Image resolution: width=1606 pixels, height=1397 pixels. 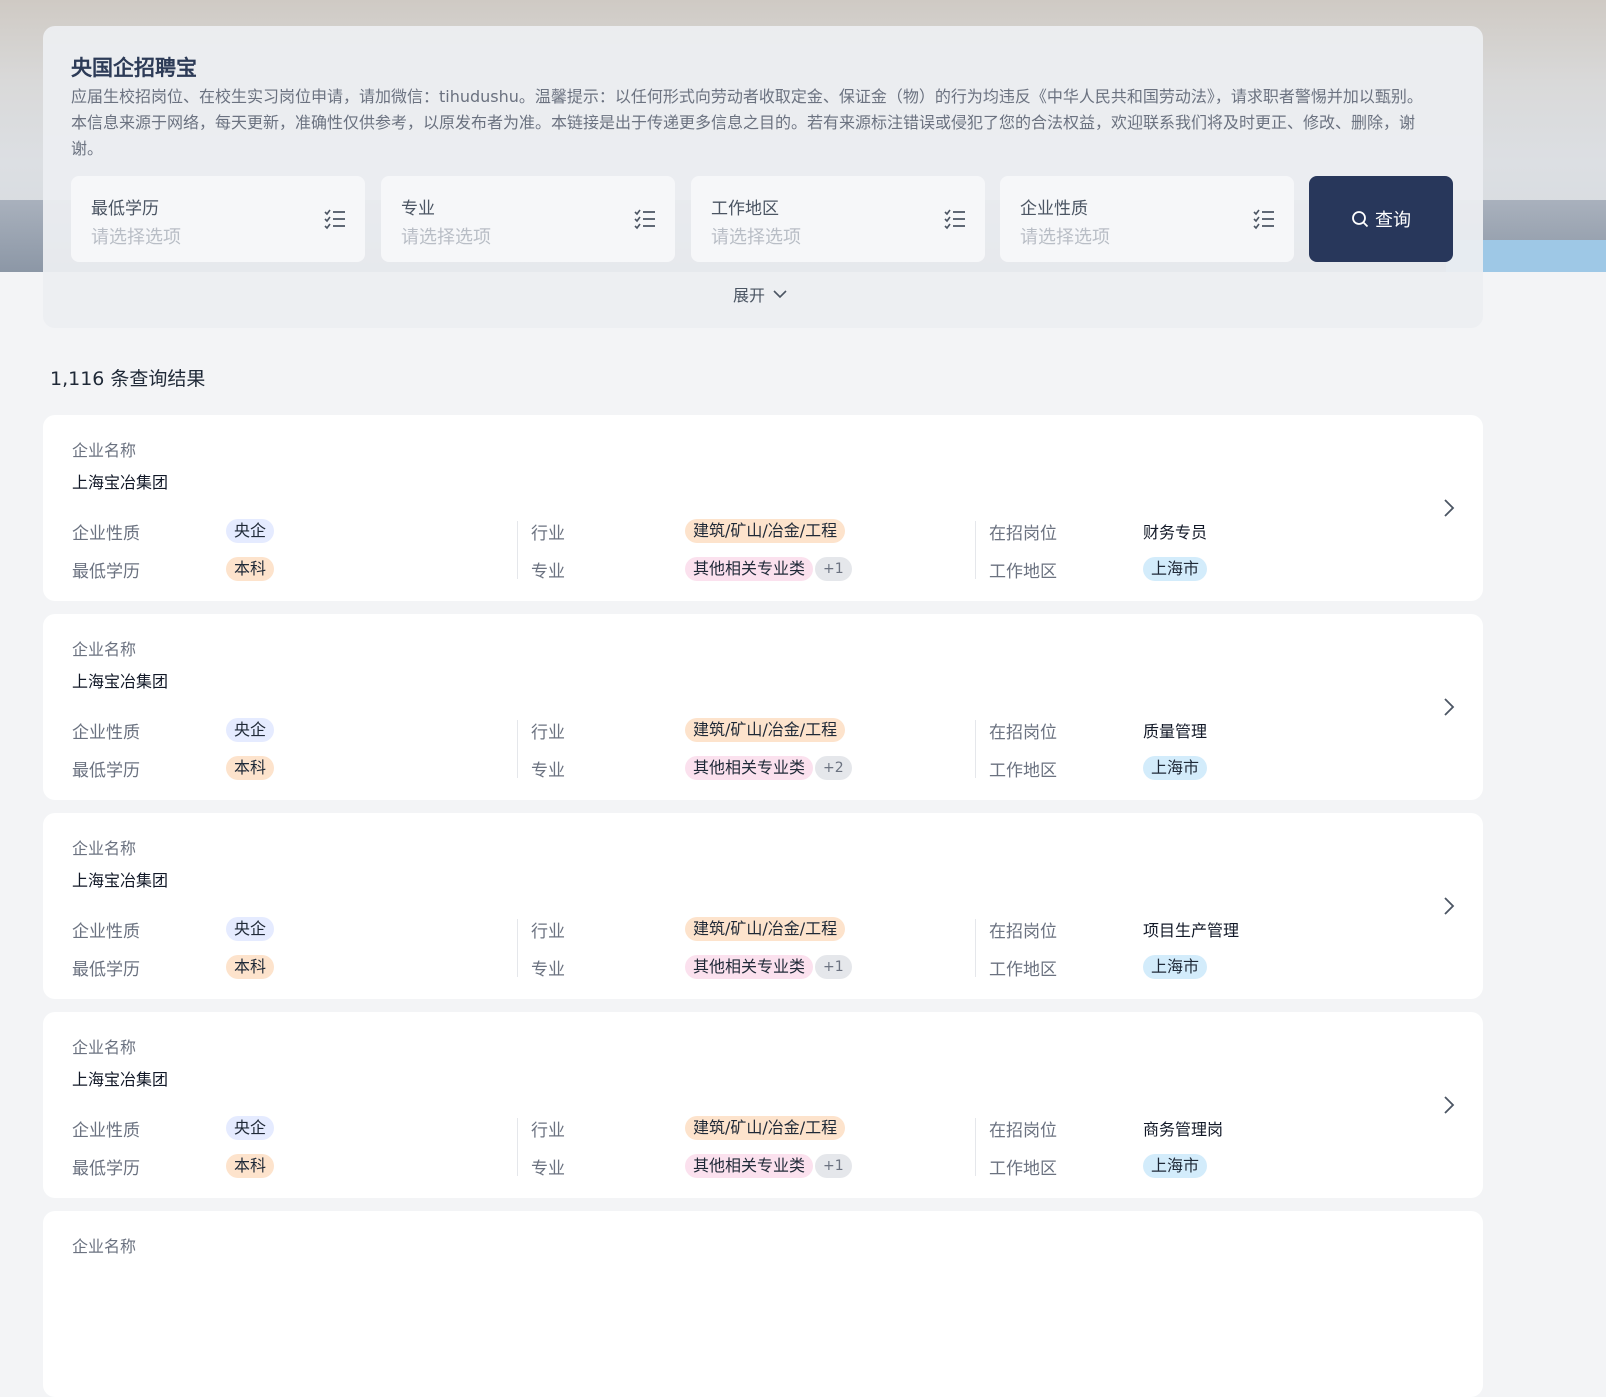 I want to click on search-button: 查询, so click(x=1381, y=219).